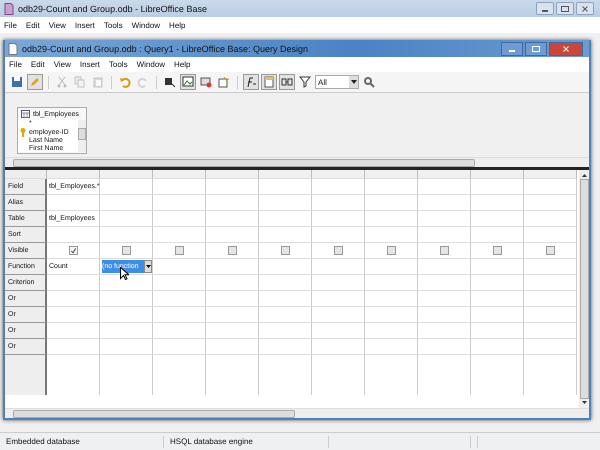 The width and height of the screenshot is (600, 450). I want to click on menu-item: Help, so click(182, 64).